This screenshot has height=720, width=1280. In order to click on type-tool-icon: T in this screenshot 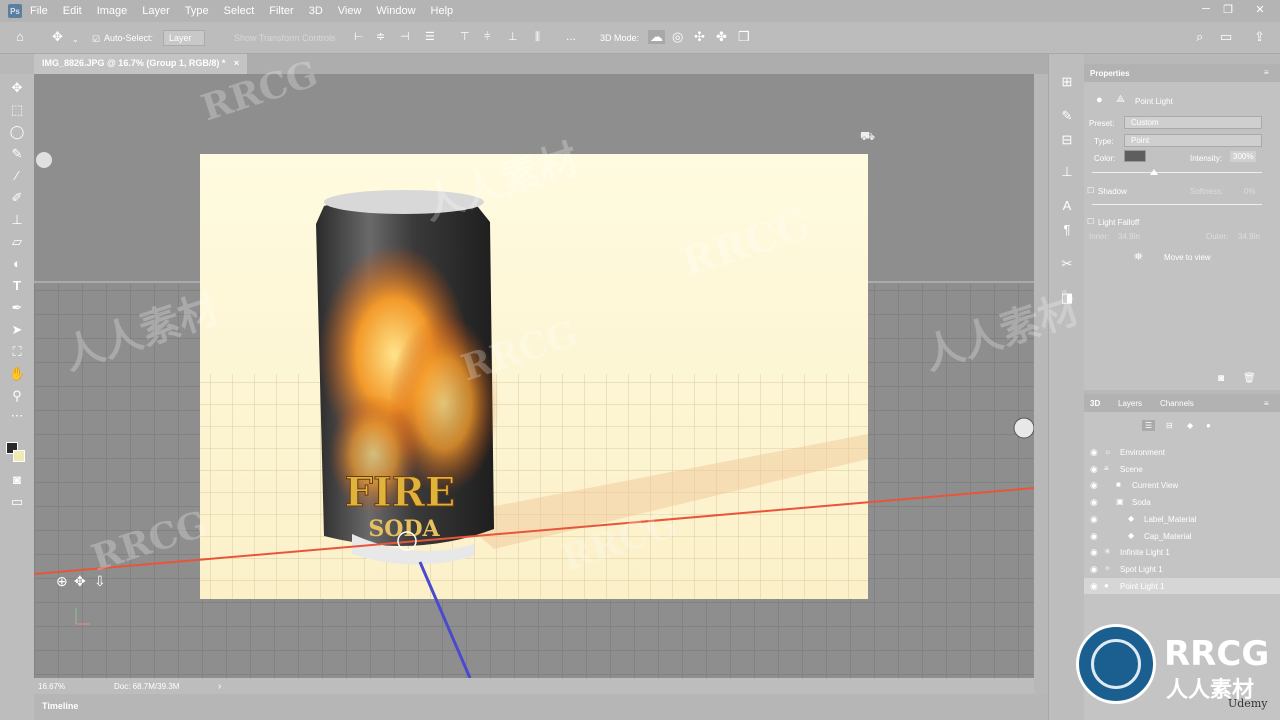, I will do `click(17, 286)`.